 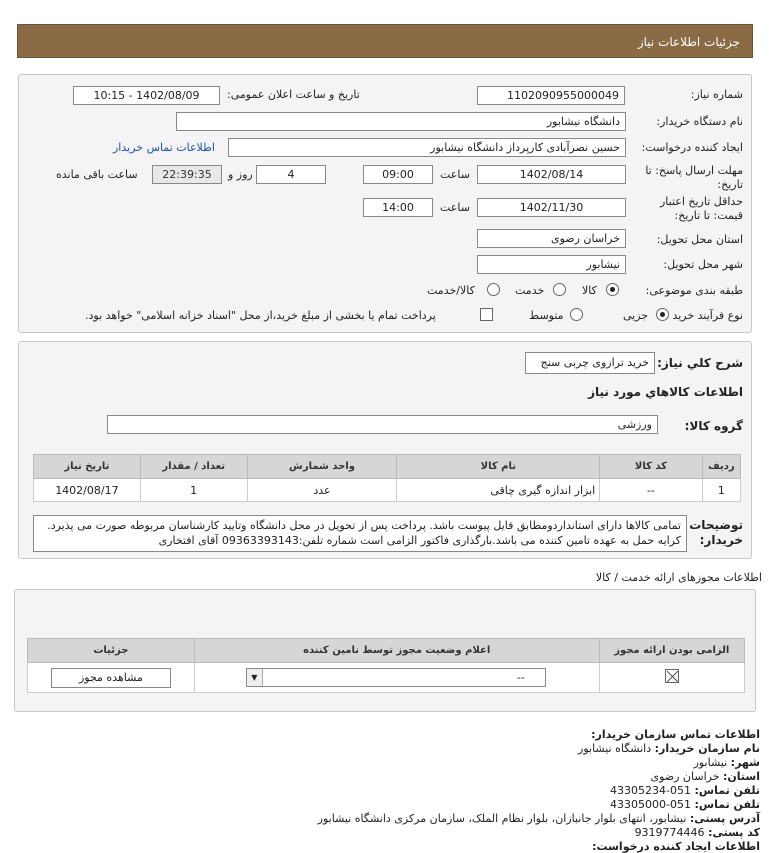 What do you see at coordinates (716, 94) in the screenshot?
I see `need-number-label: شماره نیاز:` at bounding box center [716, 94].